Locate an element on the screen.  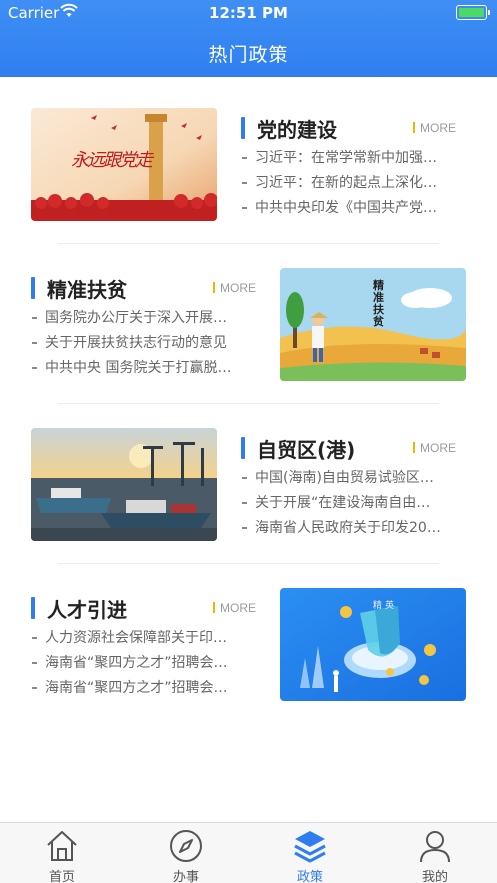
section-title: 党的建设 is located at coordinates (297, 128).